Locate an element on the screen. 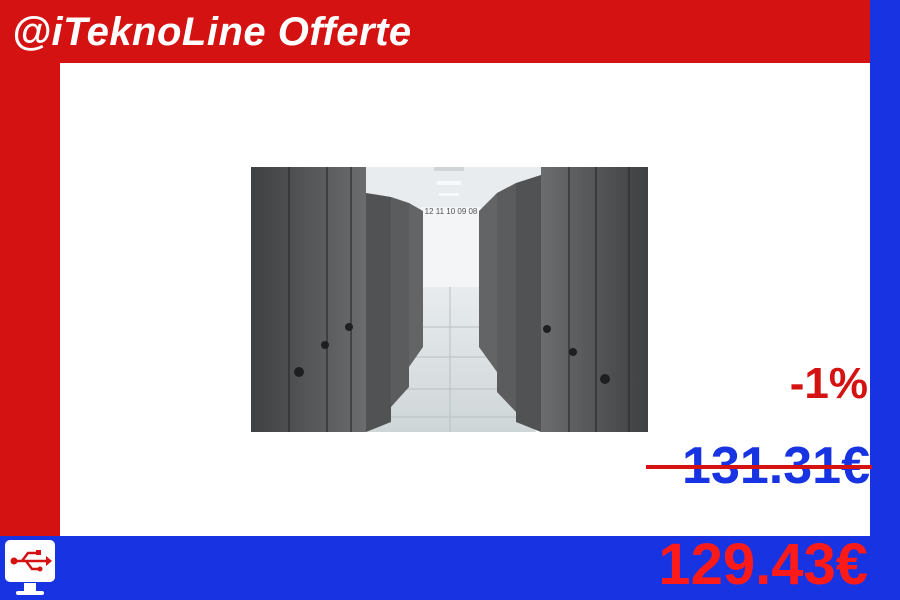  discount-badge: -1% is located at coordinates (828, 383).